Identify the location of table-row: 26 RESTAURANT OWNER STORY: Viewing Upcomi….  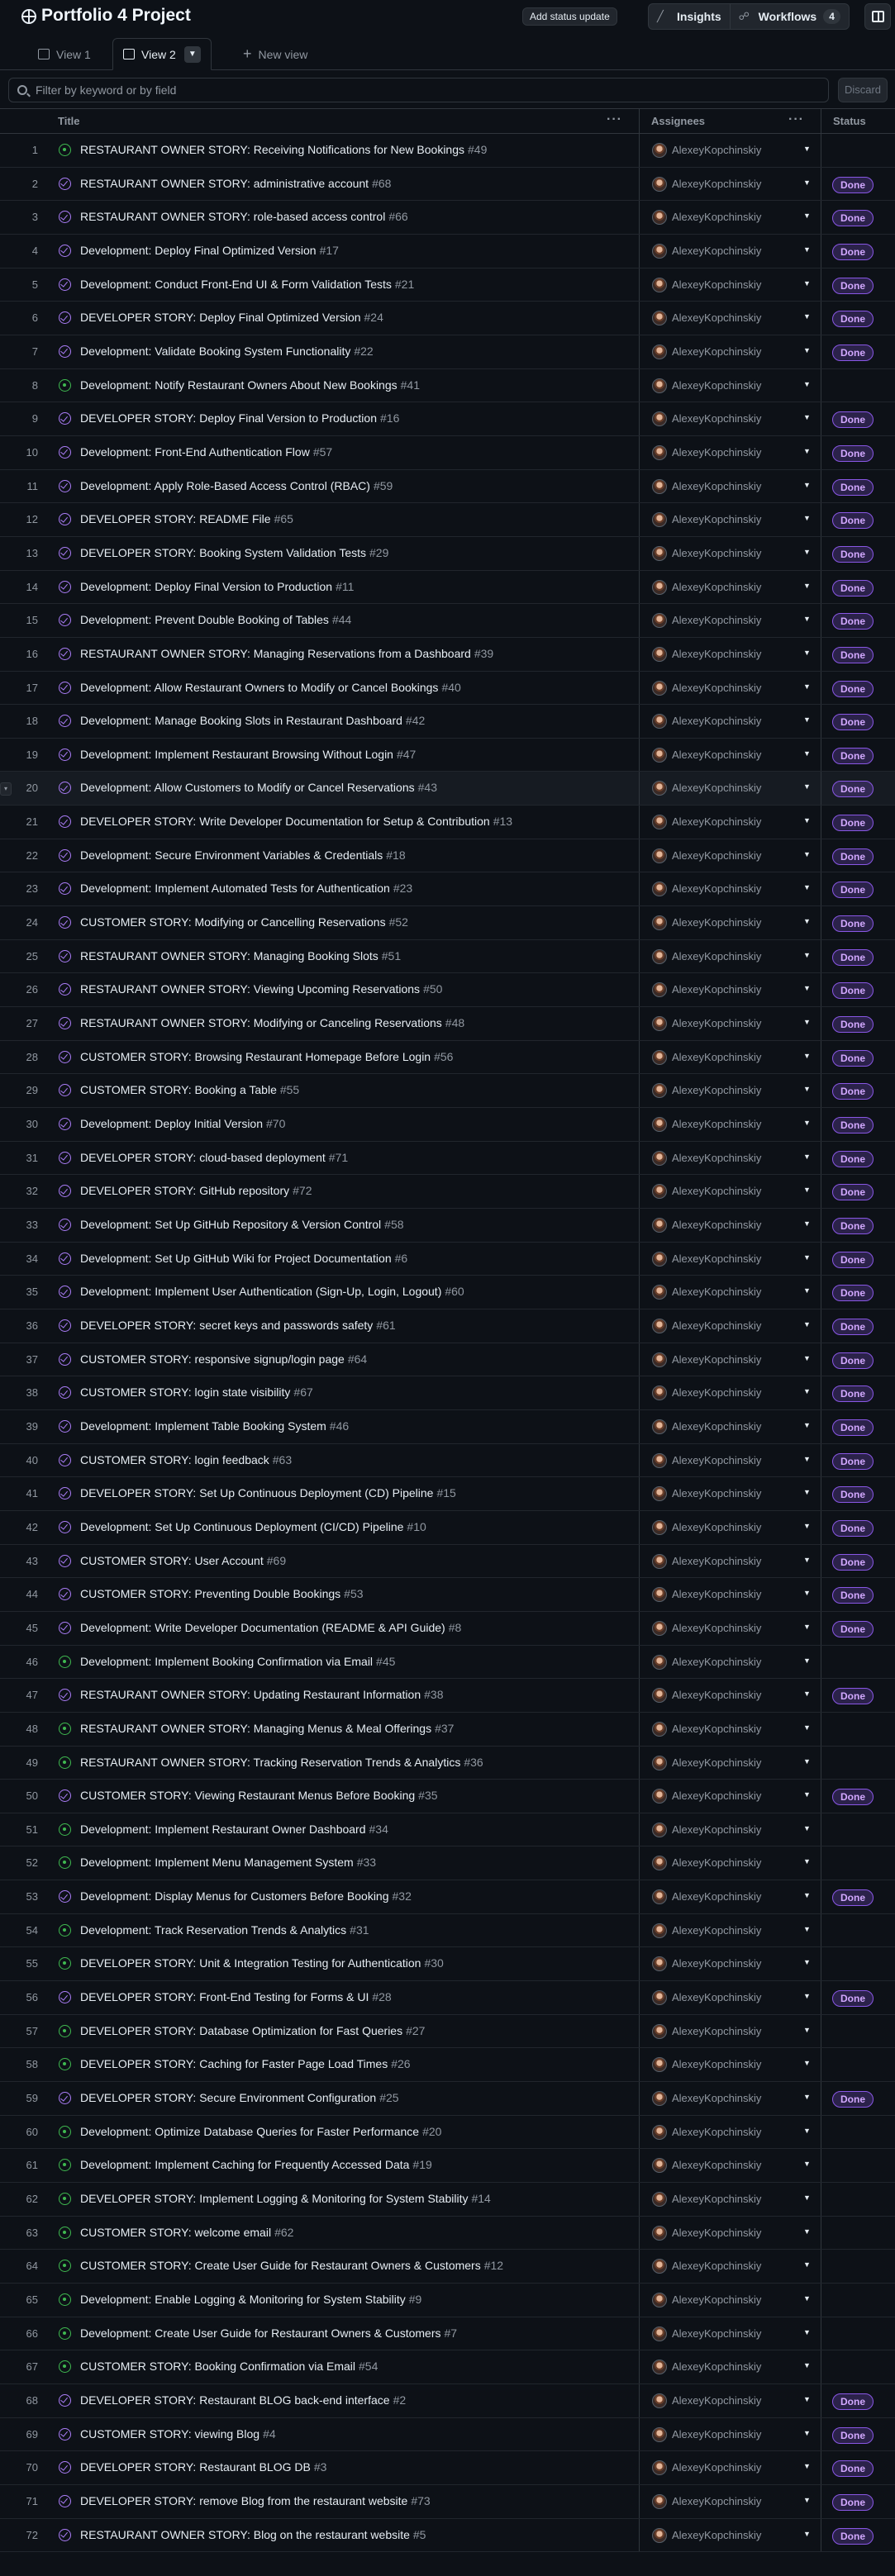
(447, 990).